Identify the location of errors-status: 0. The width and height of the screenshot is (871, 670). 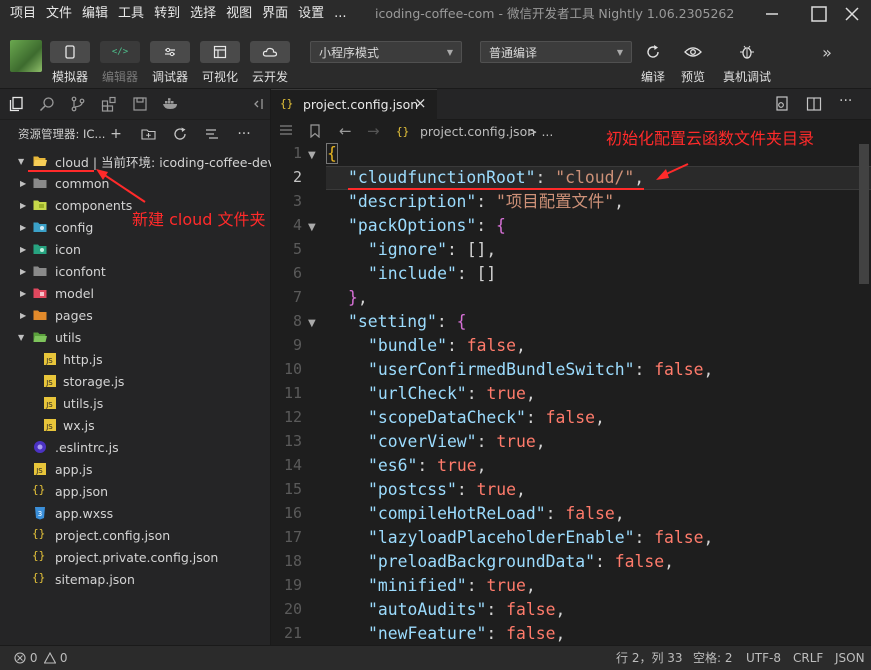
(25, 658).